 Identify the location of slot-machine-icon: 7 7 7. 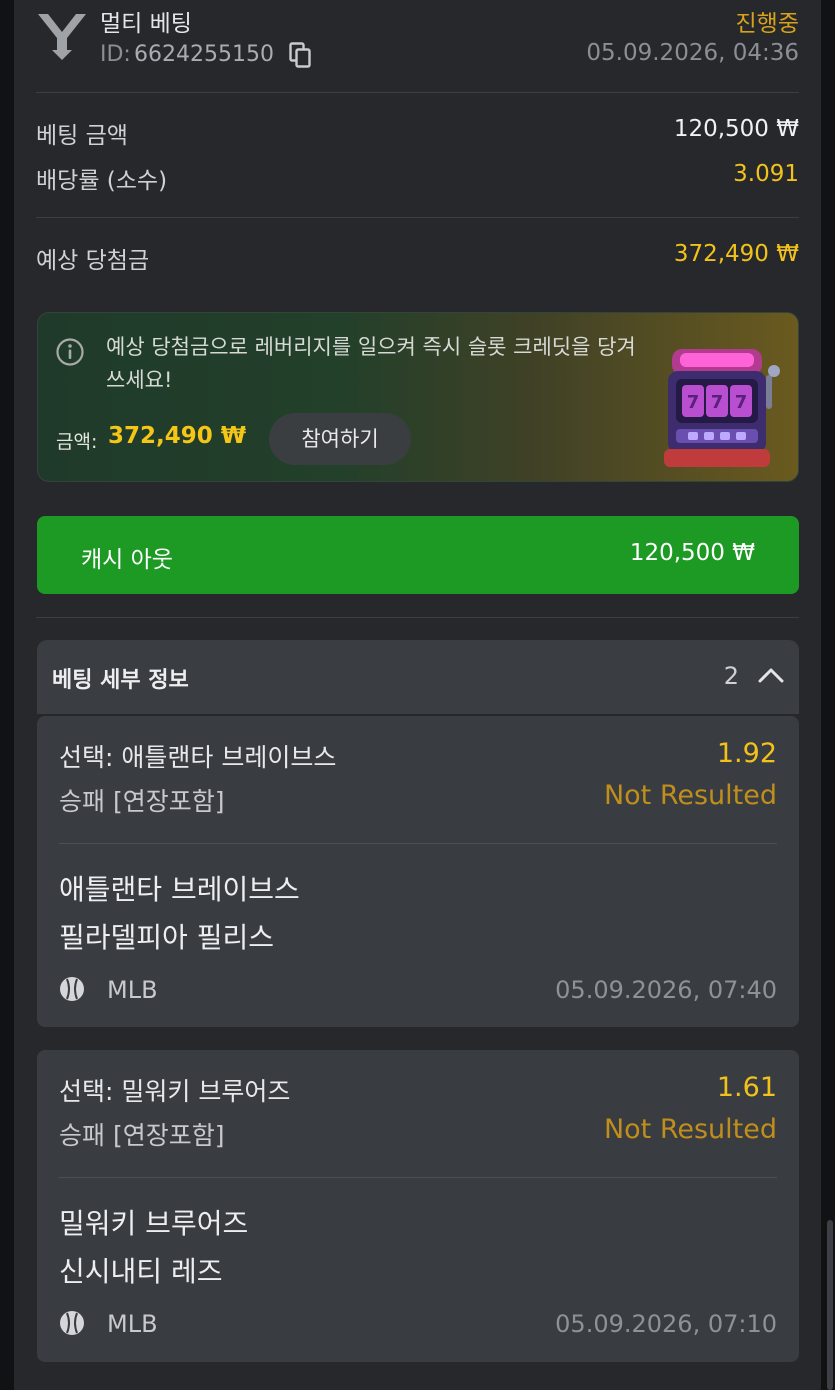
(722, 408).